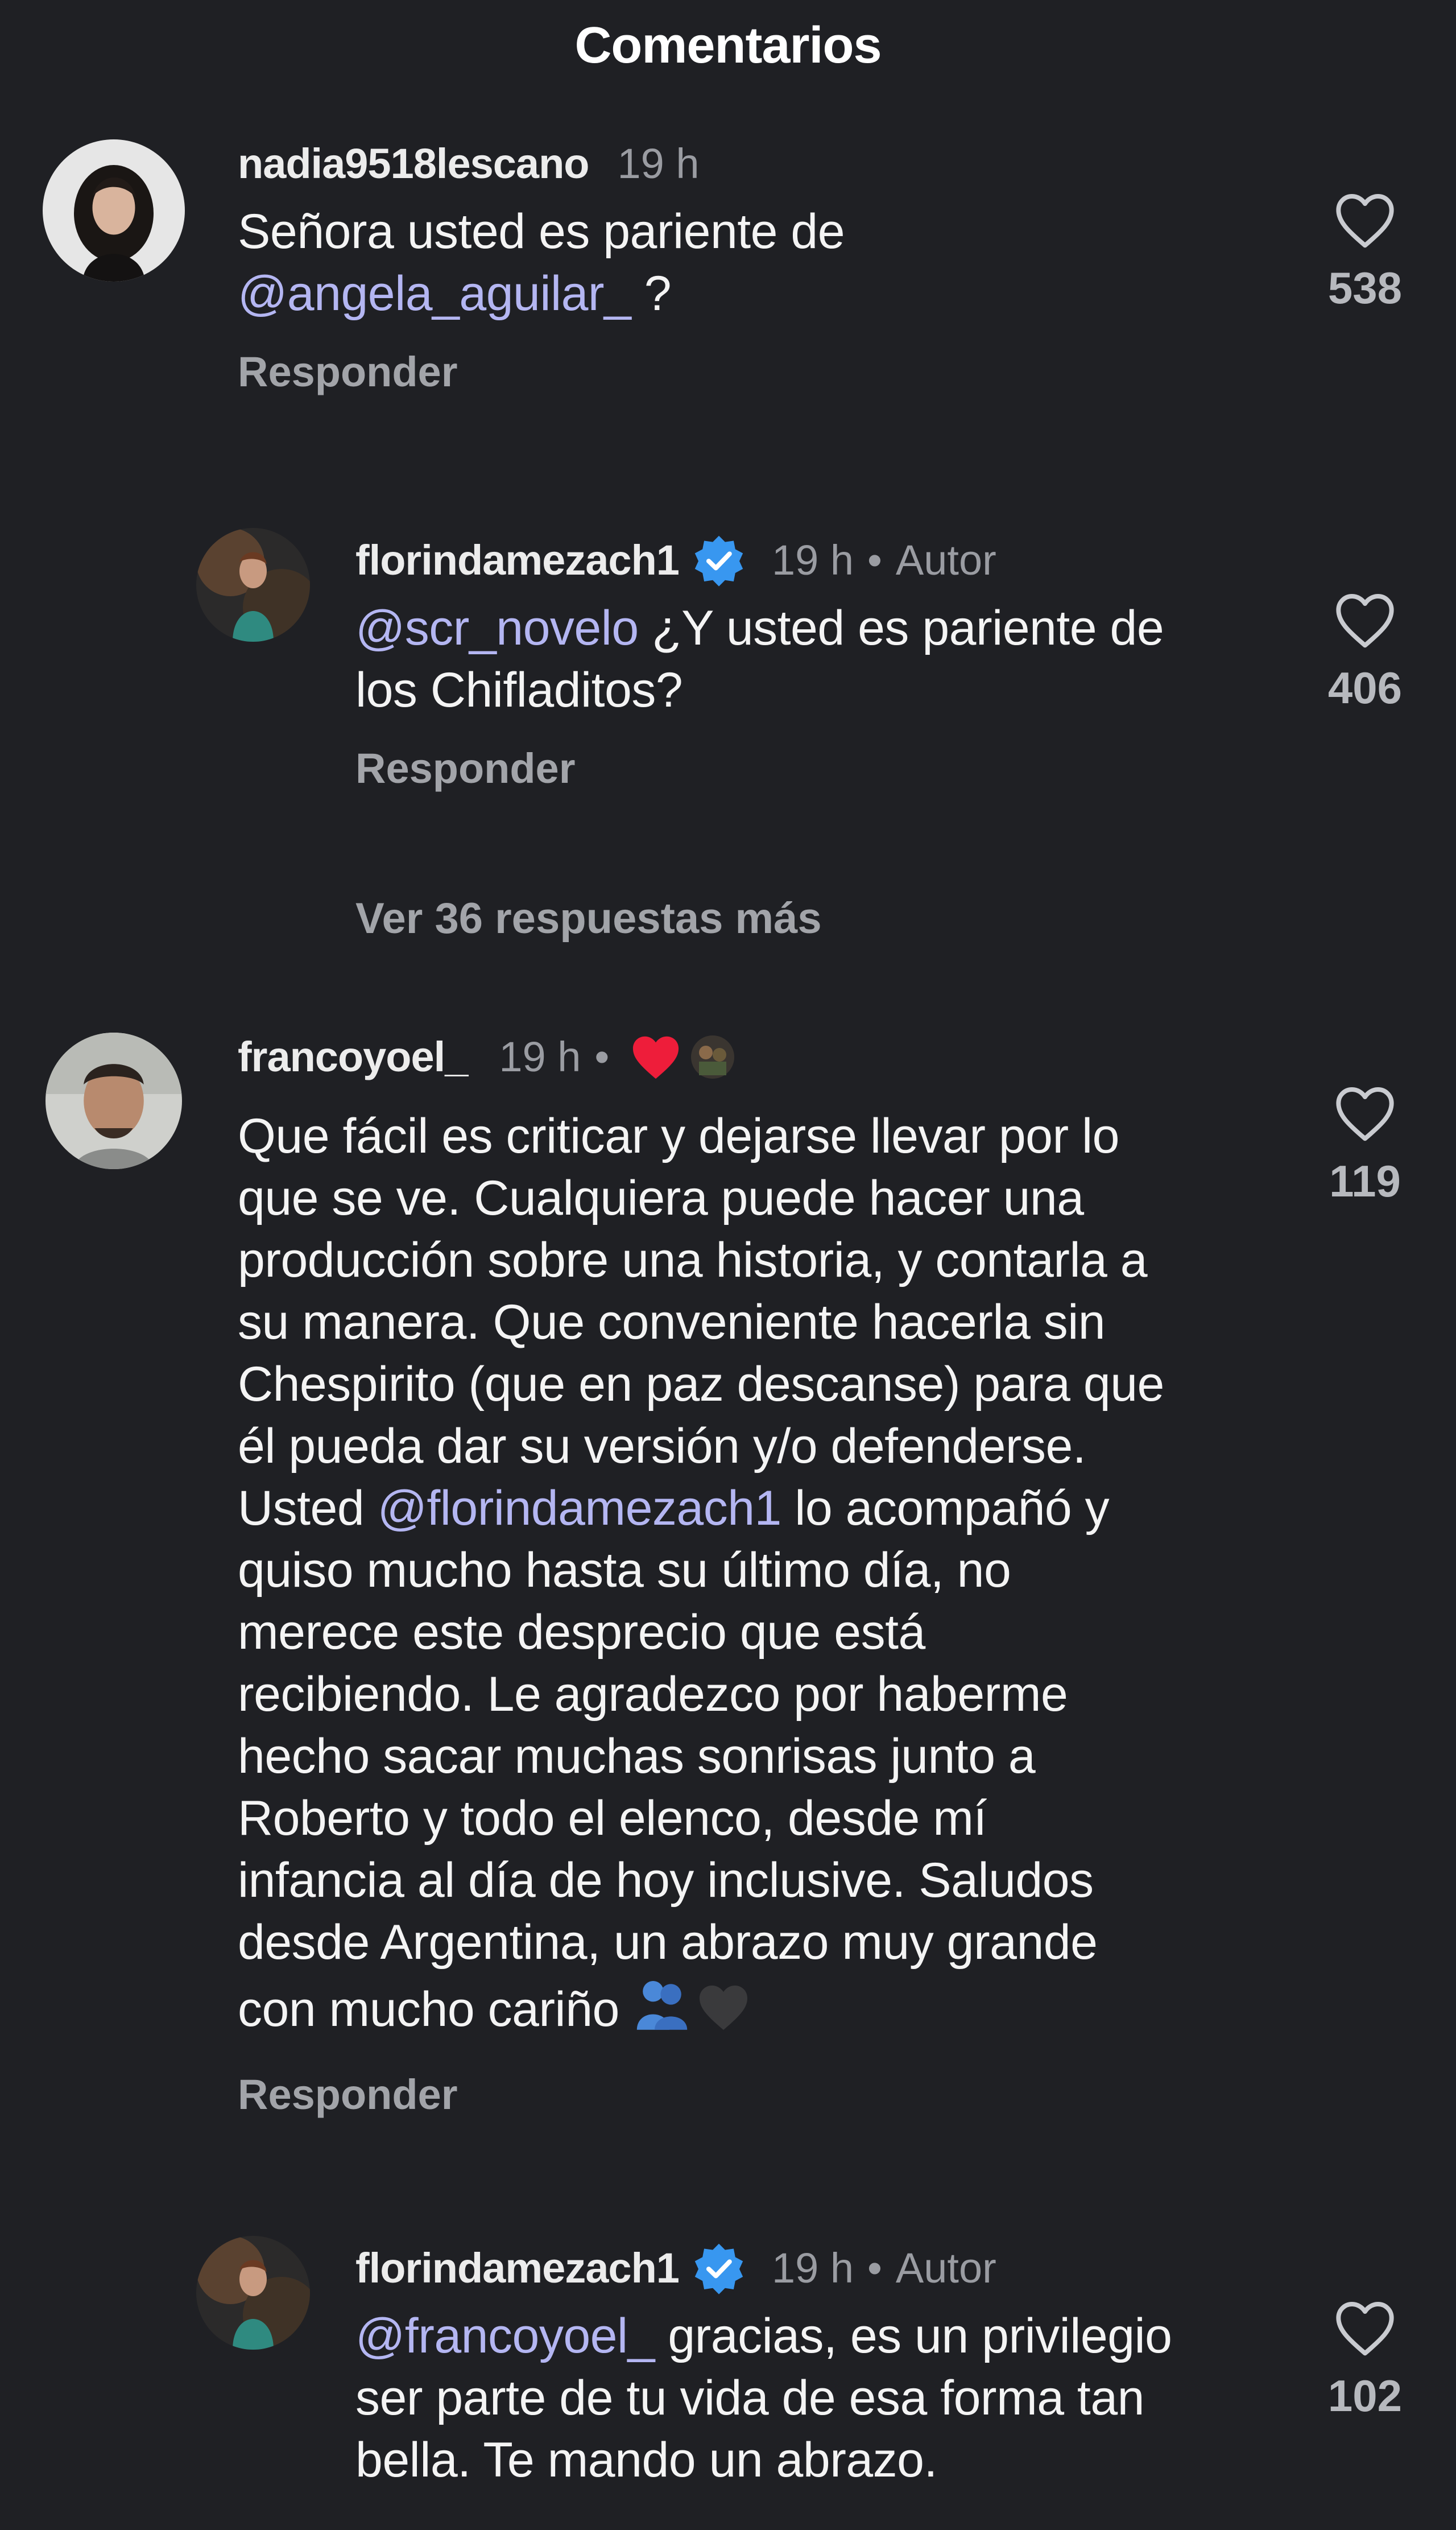  Describe the element at coordinates (656, 1057) in the screenshot. I see `red-heart-emoji-icon` at that location.